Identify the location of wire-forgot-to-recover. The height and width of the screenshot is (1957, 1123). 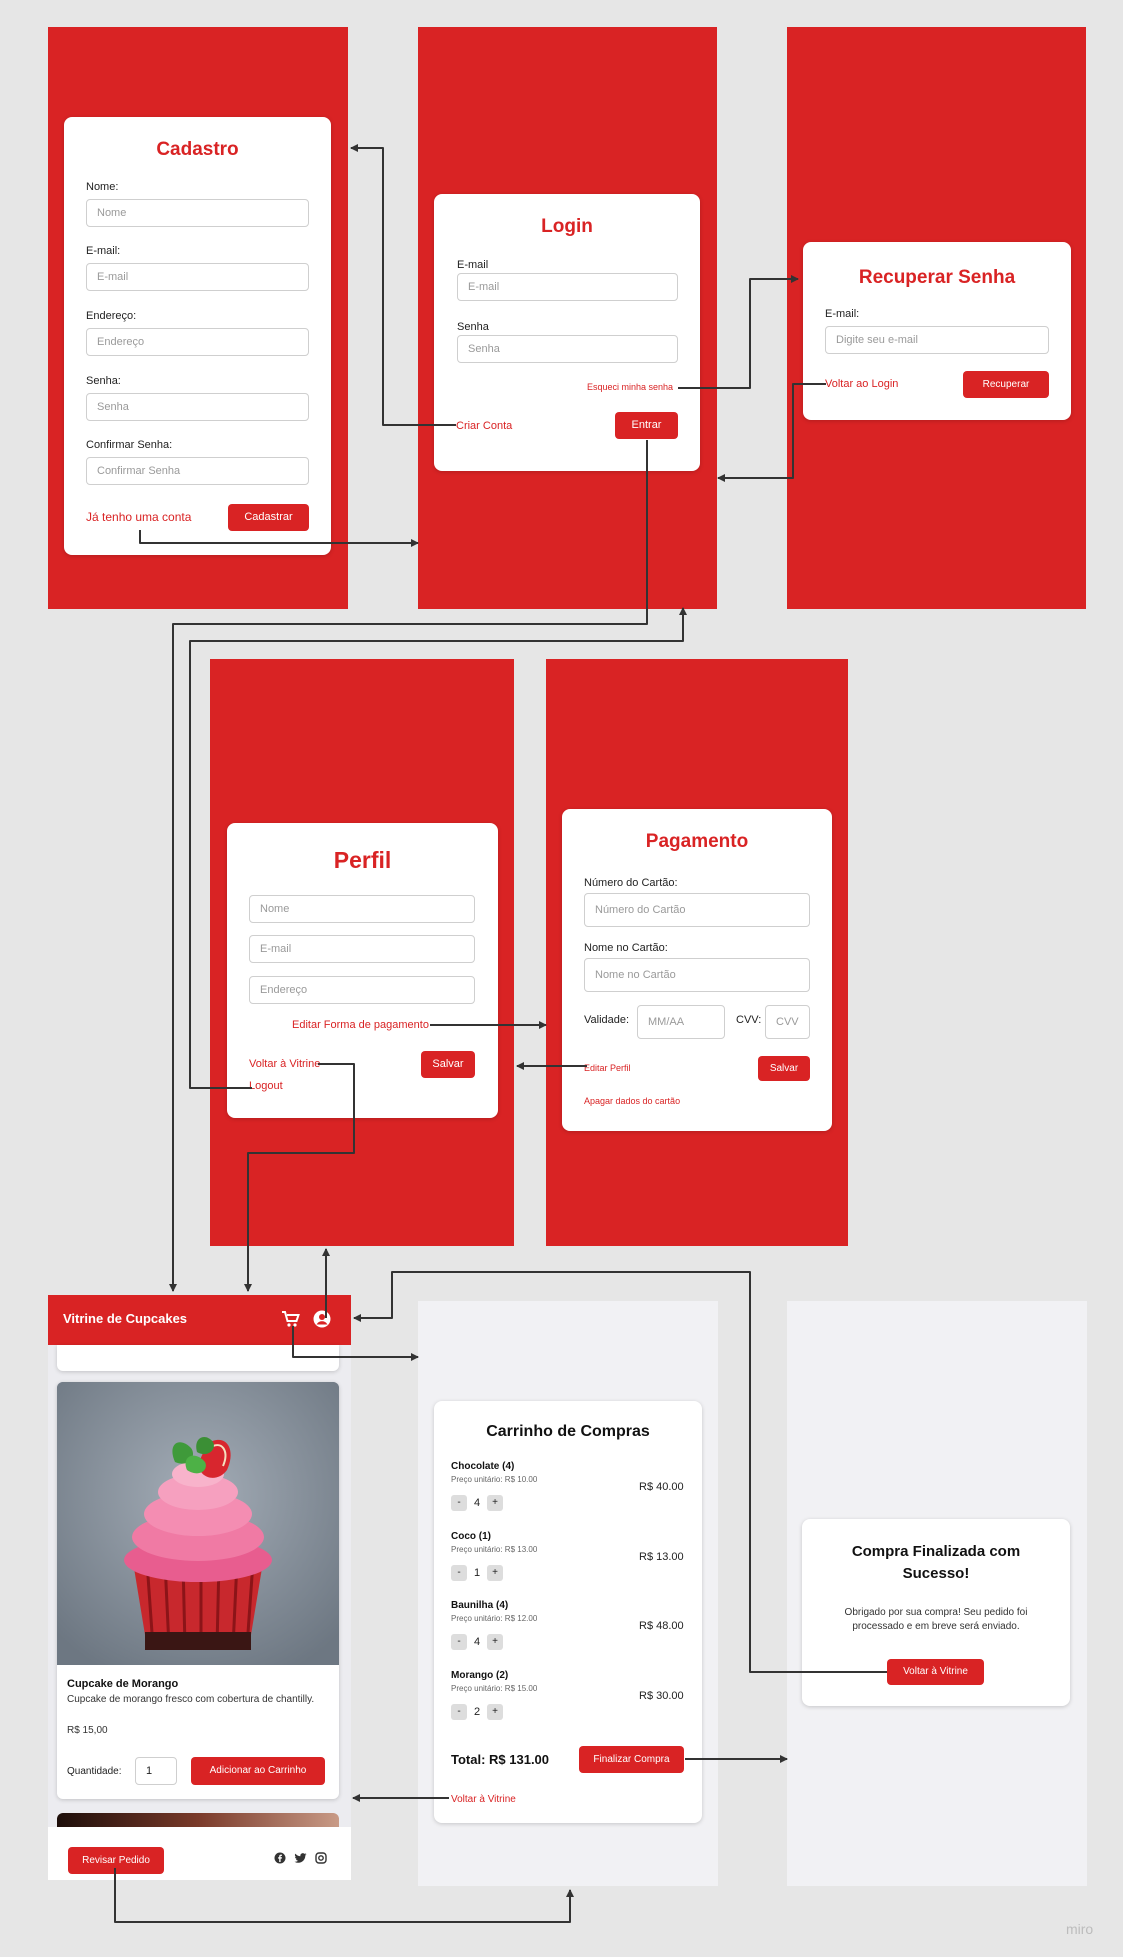
(738, 332).